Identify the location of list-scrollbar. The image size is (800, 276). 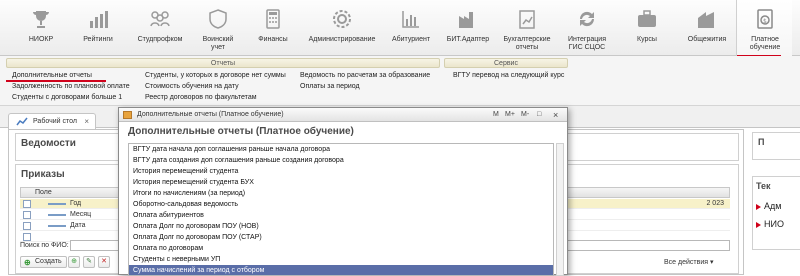
(560, 209).